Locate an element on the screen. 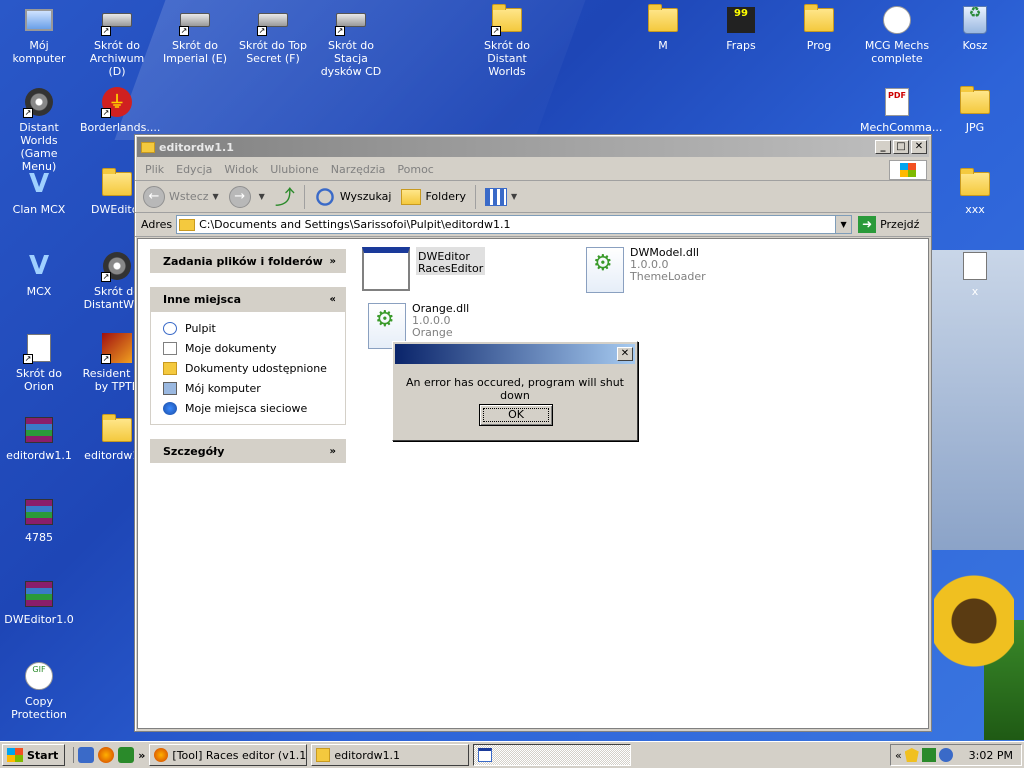  wallpaper-leaves is located at coordinates (1004, 680).